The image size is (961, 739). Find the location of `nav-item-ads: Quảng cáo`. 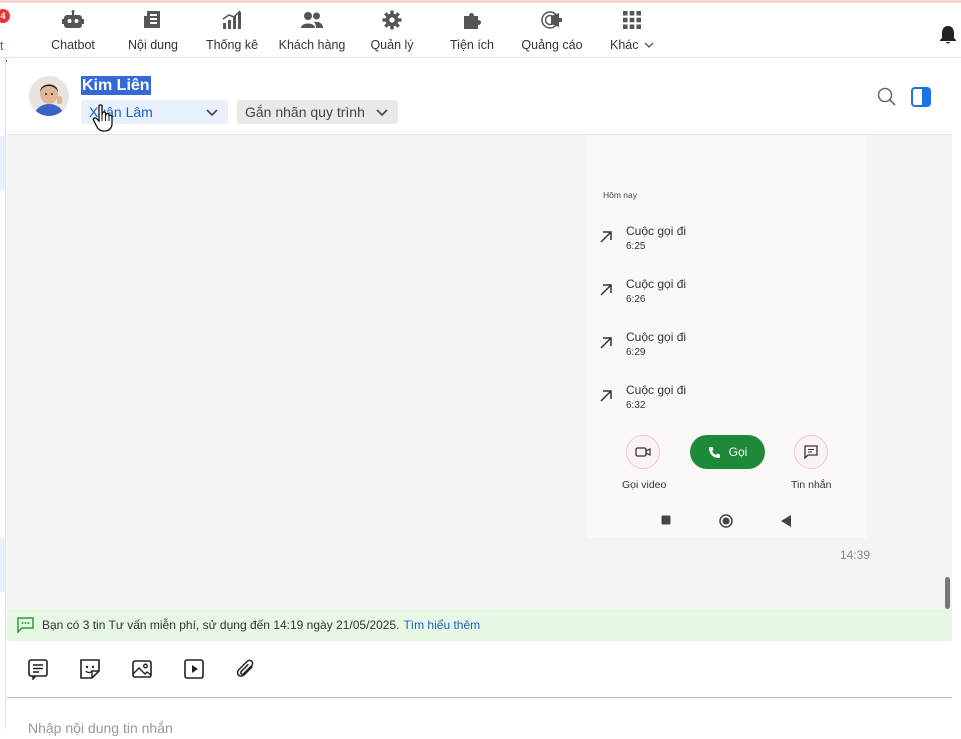

nav-item-ads: Quảng cáo is located at coordinates (552, 33).